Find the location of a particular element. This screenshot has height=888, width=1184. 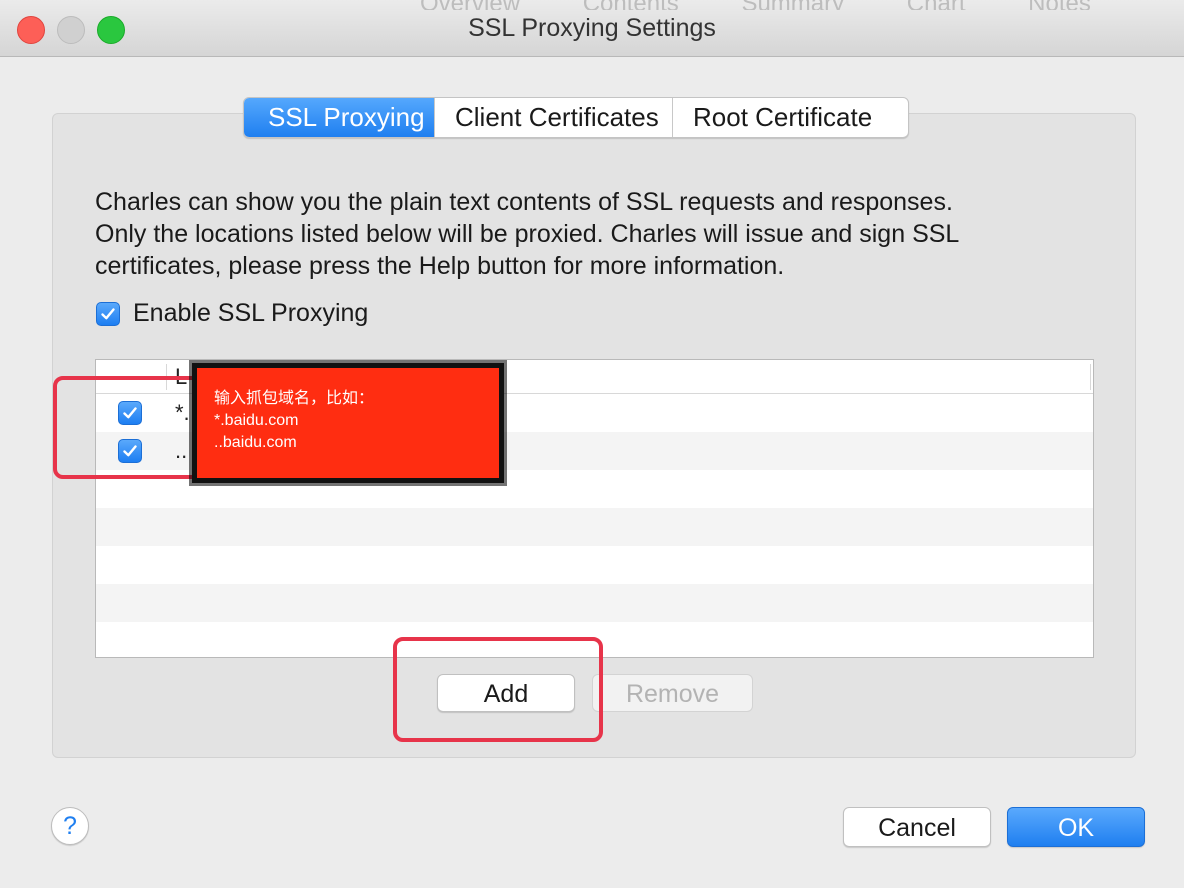

ok-button: OK is located at coordinates (1076, 827).